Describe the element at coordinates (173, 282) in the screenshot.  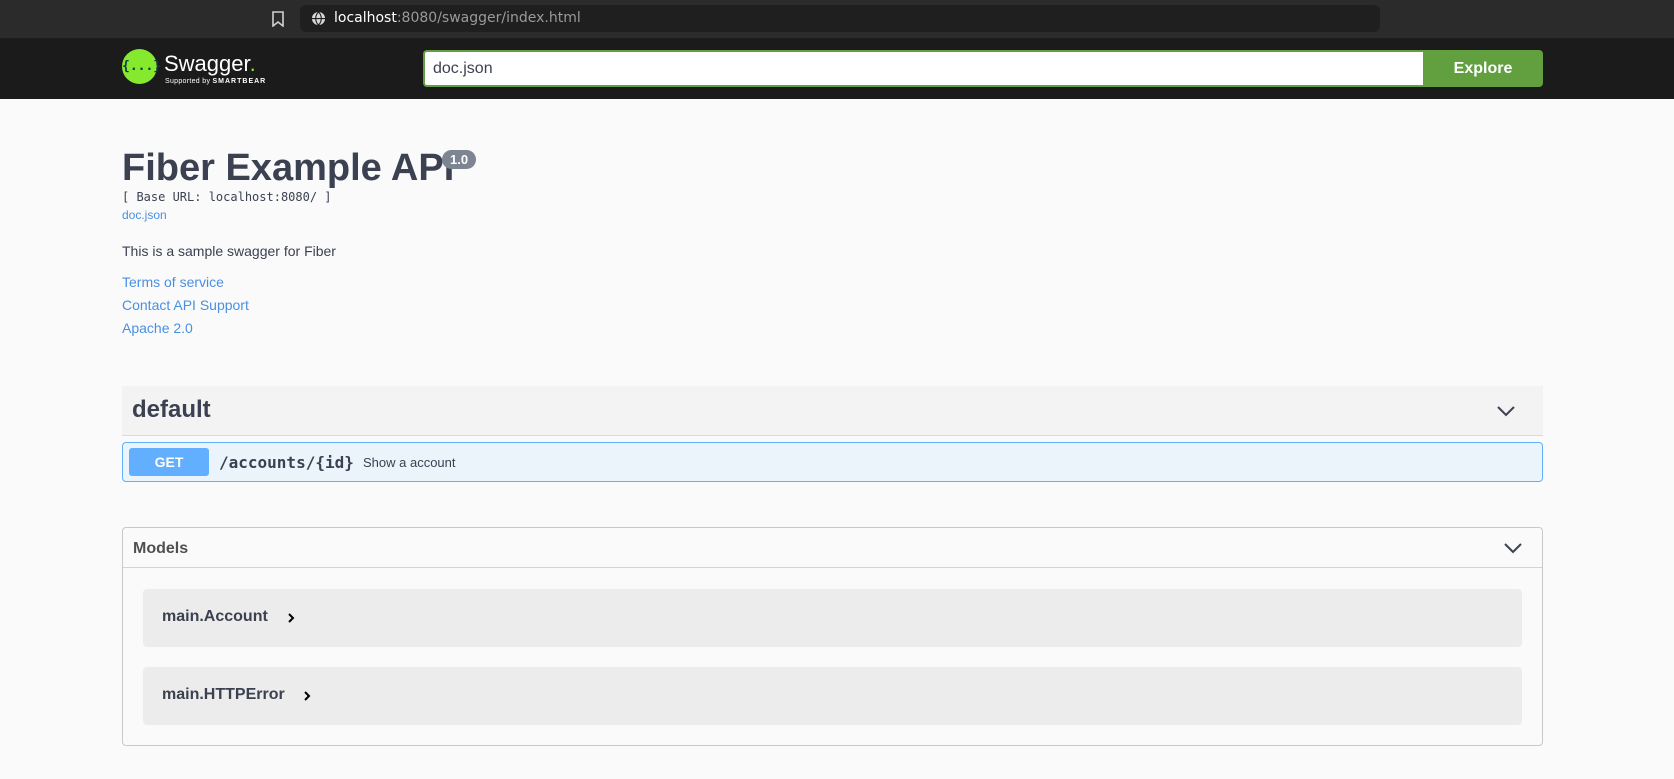
I see `terms-of-service-link: Terms of service` at that location.